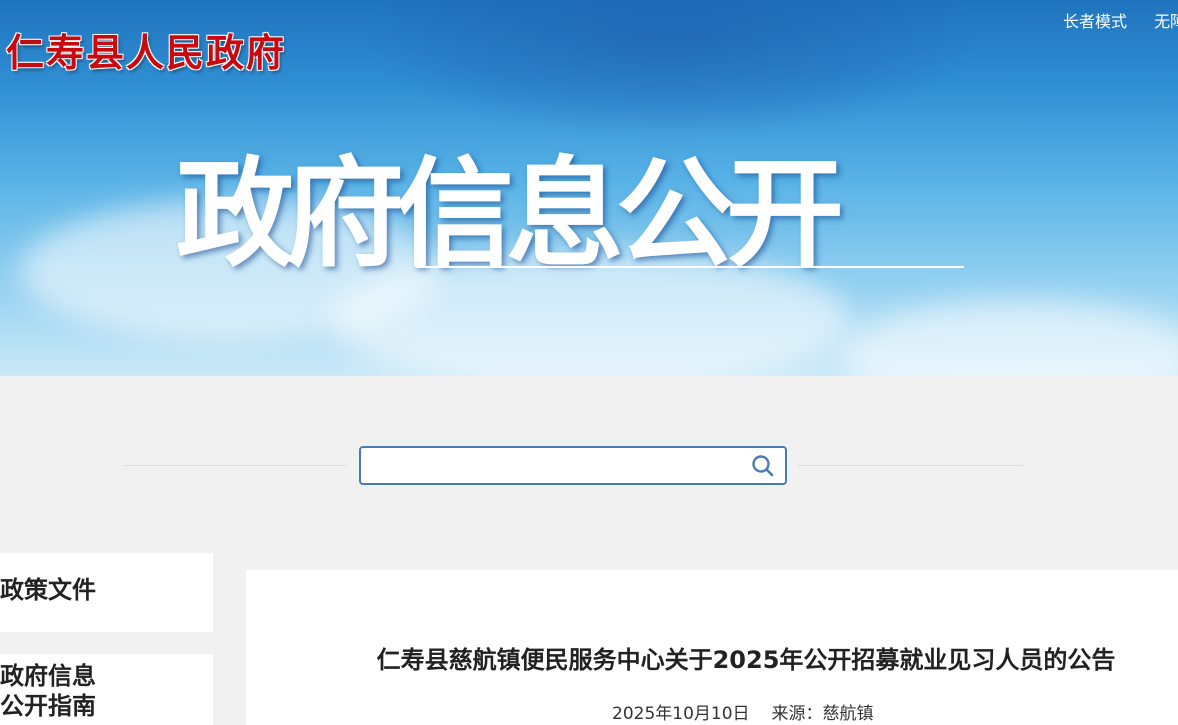  What do you see at coordinates (235, 465) in the screenshot?
I see `search-divider-left` at bounding box center [235, 465].